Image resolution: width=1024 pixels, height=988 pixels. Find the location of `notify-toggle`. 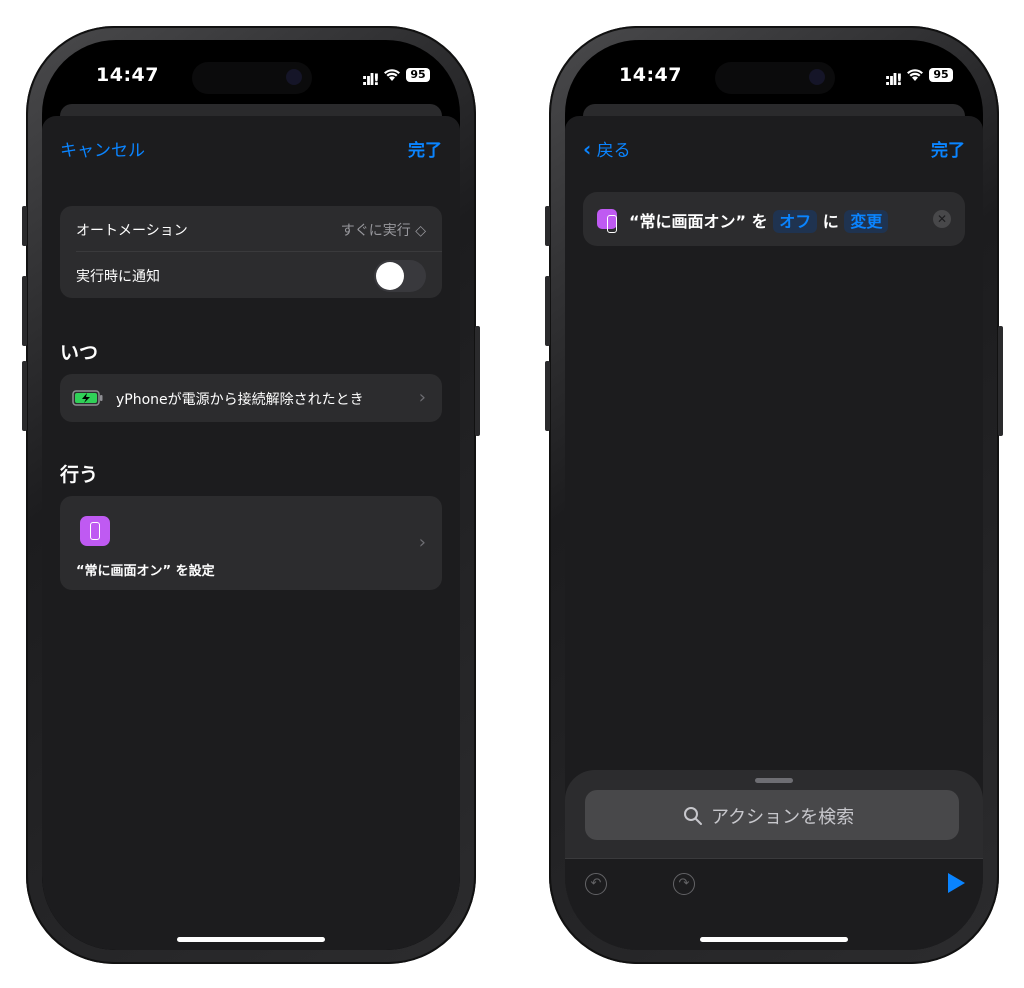

notify-toggle is located at coordinates (400, 276).